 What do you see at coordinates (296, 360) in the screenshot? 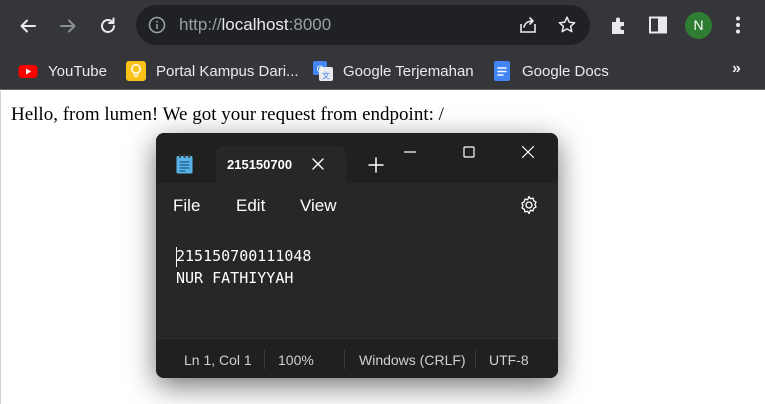
I see `status-zoom: 100%` at bounding box center [296, 360].